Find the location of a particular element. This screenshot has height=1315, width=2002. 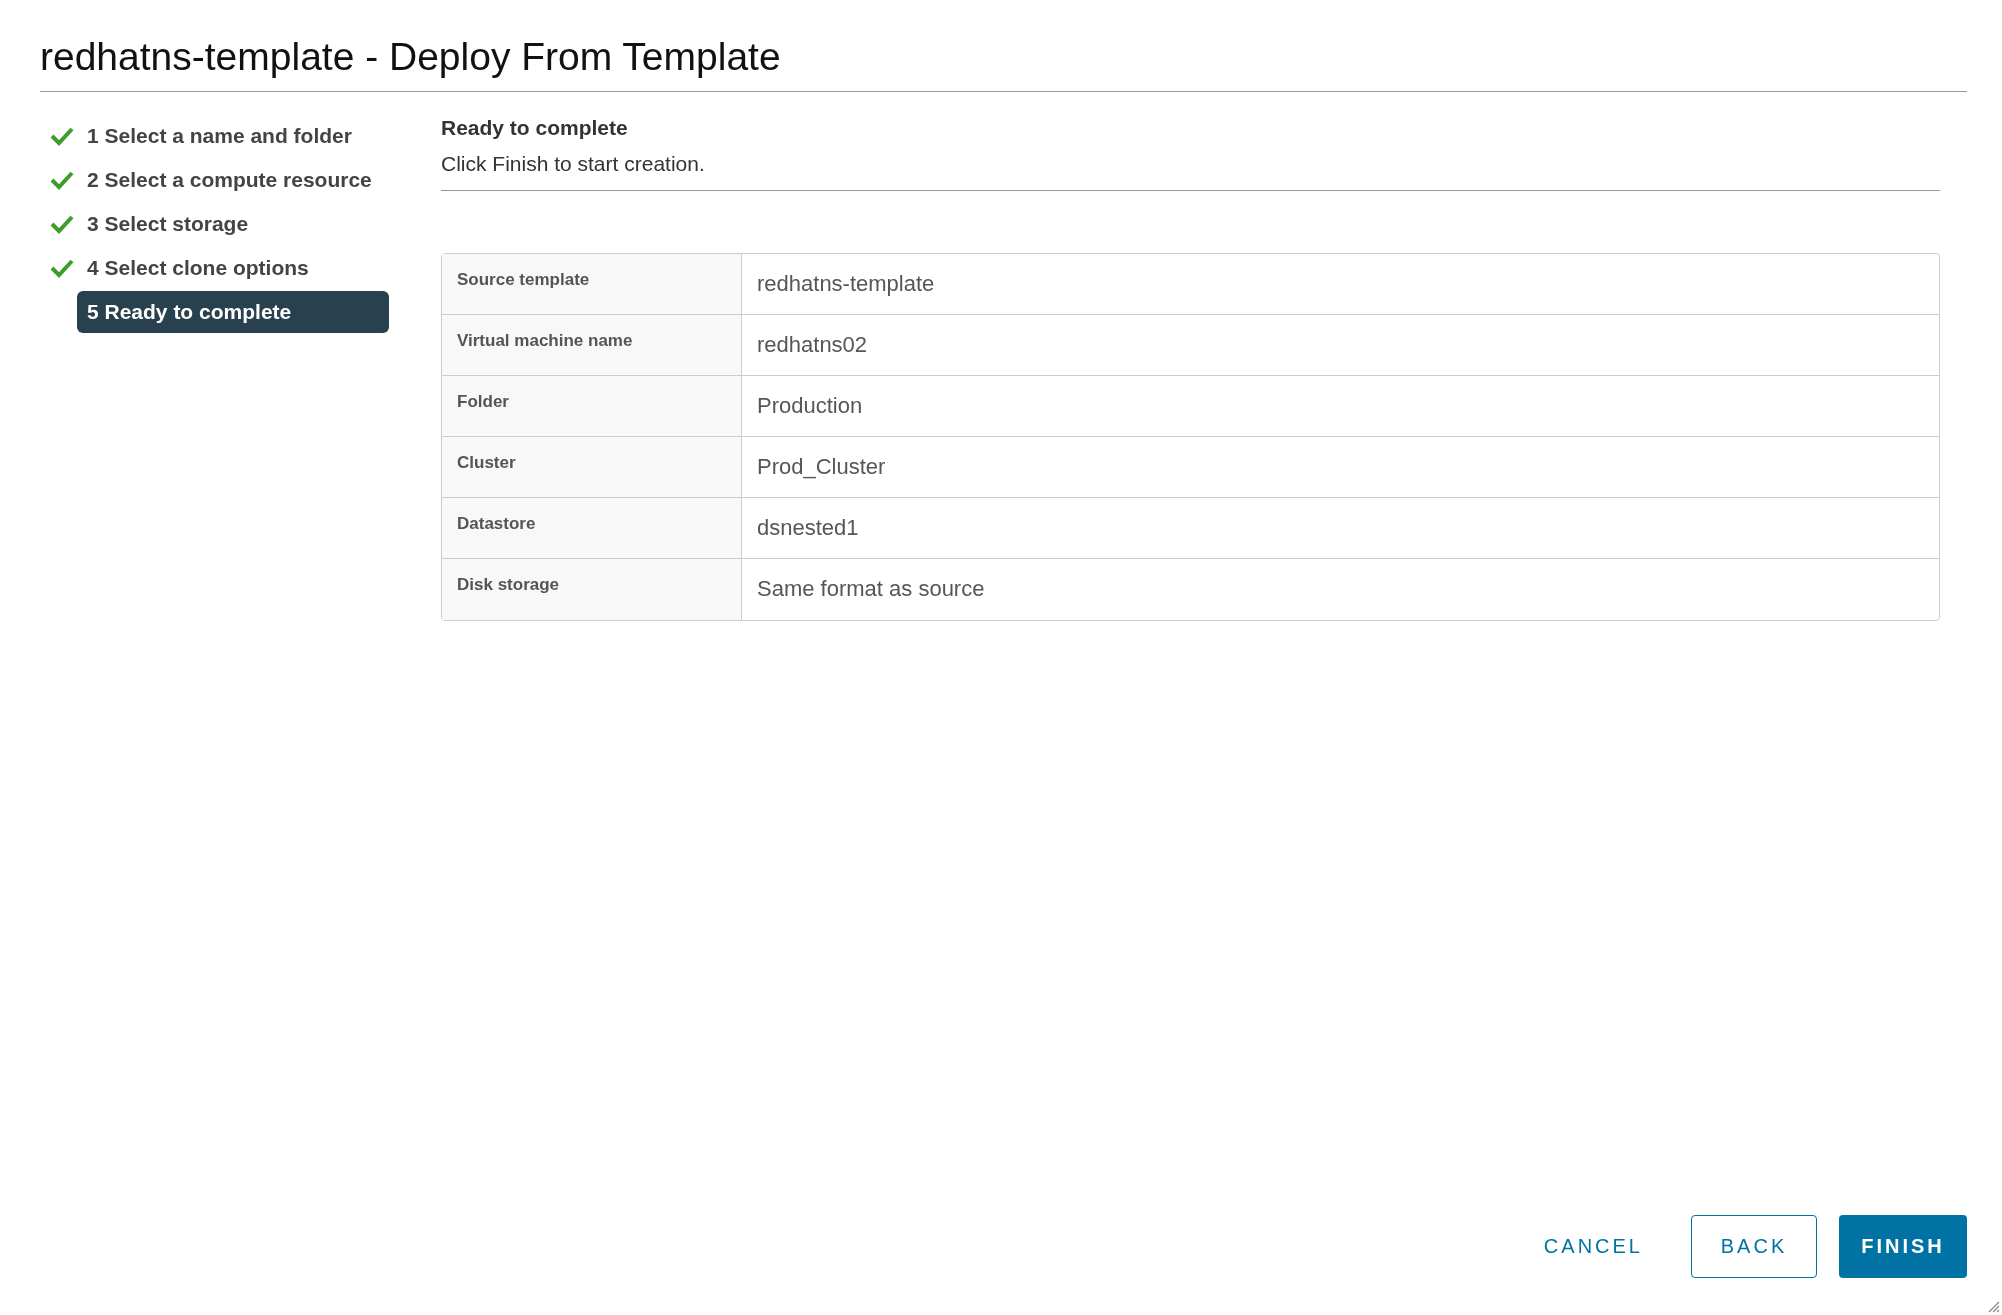

summary-value: Prod_Cluster is located at coordinates (1340, 467).